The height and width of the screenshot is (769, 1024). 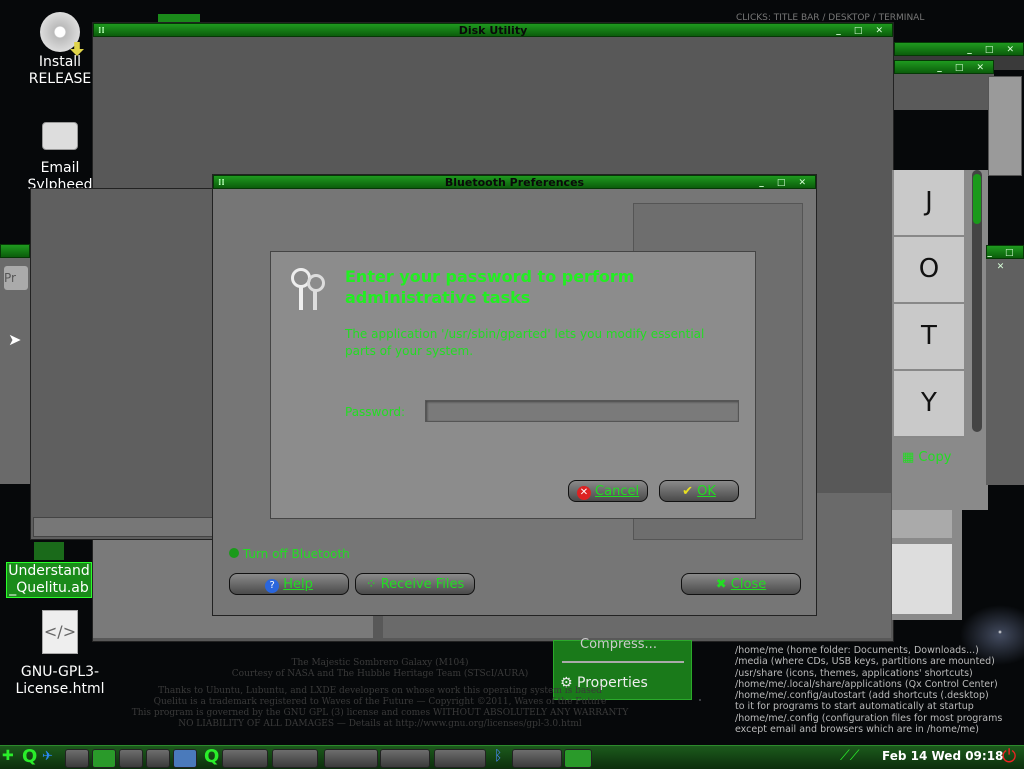 I want to click on desktop-icon-understand: Understand _Quelitu.ab, so click(x=49, y=570).